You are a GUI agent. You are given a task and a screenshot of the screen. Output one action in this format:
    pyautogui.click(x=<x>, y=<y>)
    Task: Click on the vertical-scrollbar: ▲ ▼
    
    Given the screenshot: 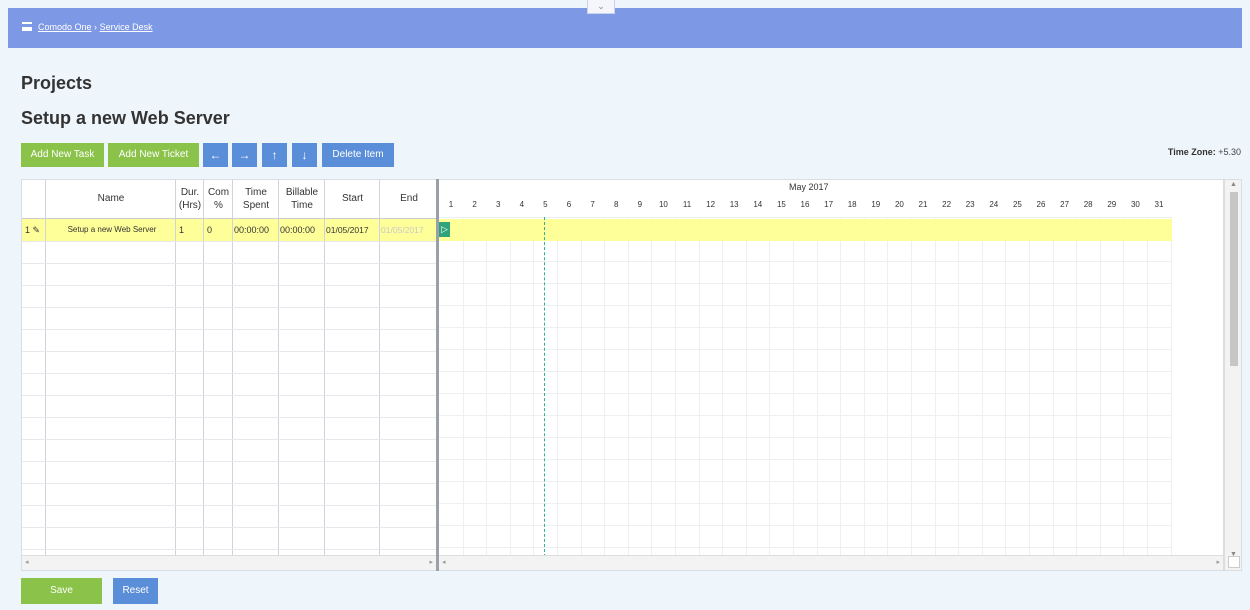 What is the action you would take?
    pyautogui.click(x=1233, y=375)
    